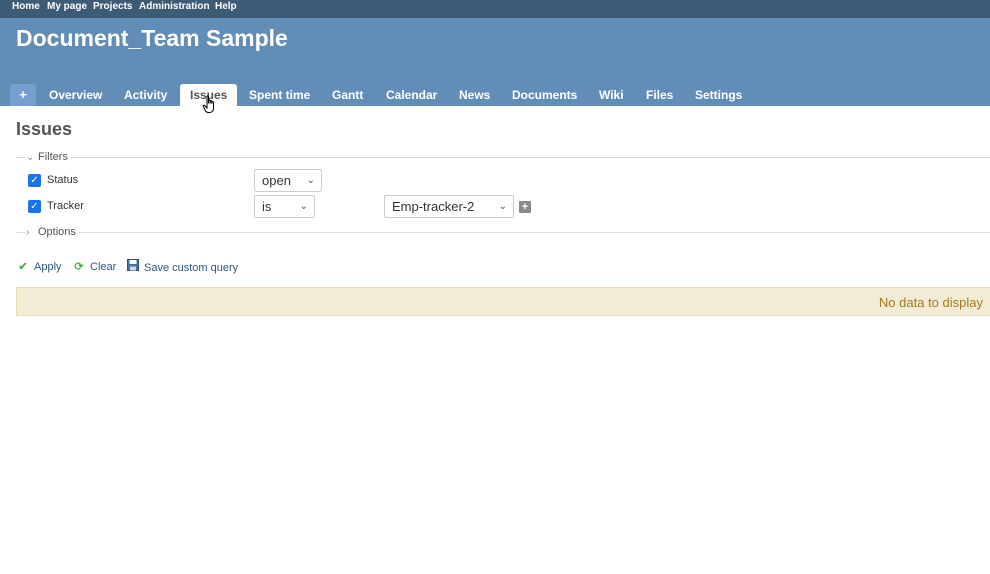 This screenshot has height=574, width=990. I want to click on options-divider, so click(503, 232).